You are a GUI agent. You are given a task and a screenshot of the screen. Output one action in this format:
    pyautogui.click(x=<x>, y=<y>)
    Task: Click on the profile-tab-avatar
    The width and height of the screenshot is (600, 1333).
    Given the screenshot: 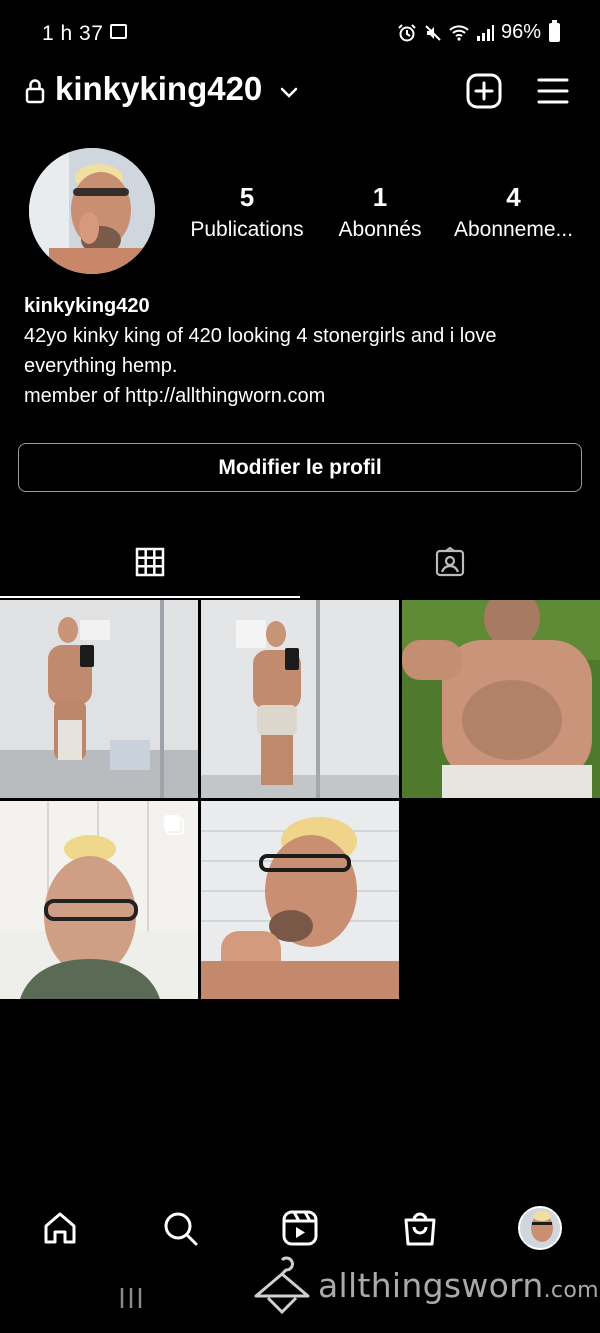 What is the action you would take?
    pyautogui.click(x=540, y=1228)
    